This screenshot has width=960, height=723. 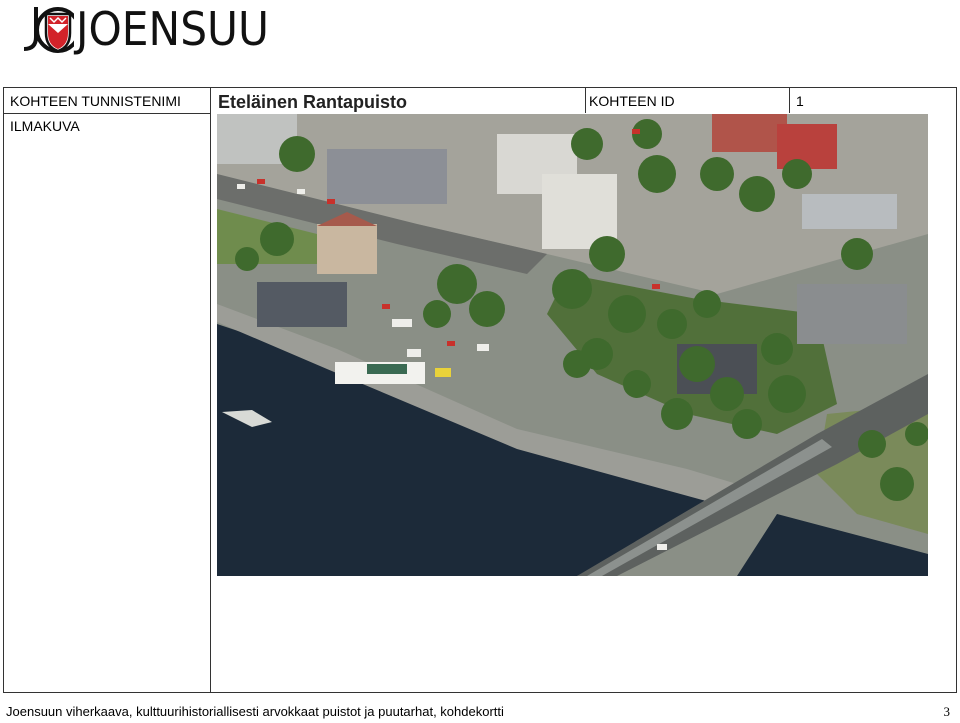 What do you see at coordinates (45, 126) in the screenshot?
I see `aerial-photo-label: ILMAKUVA` at bounding box center [45, 126].